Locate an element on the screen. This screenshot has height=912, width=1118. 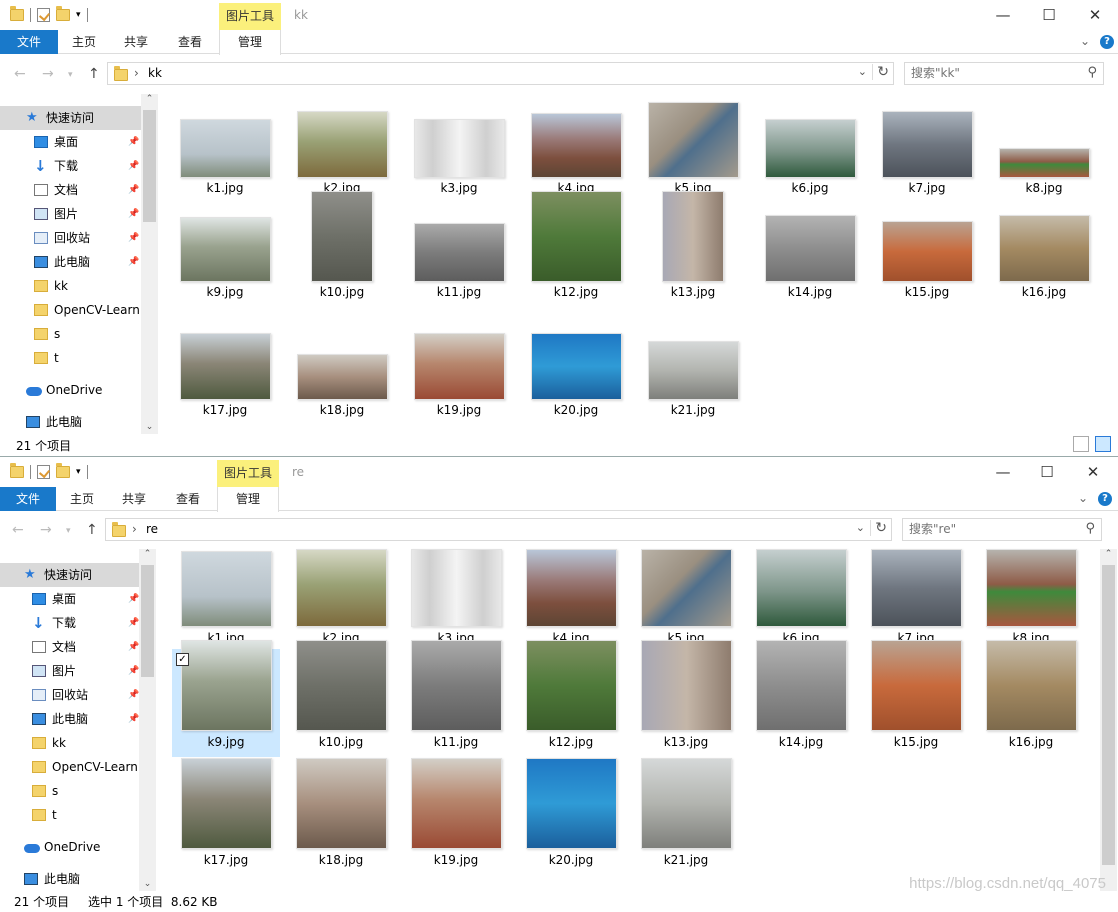
folder-icon is located at coordinates (17, 13).